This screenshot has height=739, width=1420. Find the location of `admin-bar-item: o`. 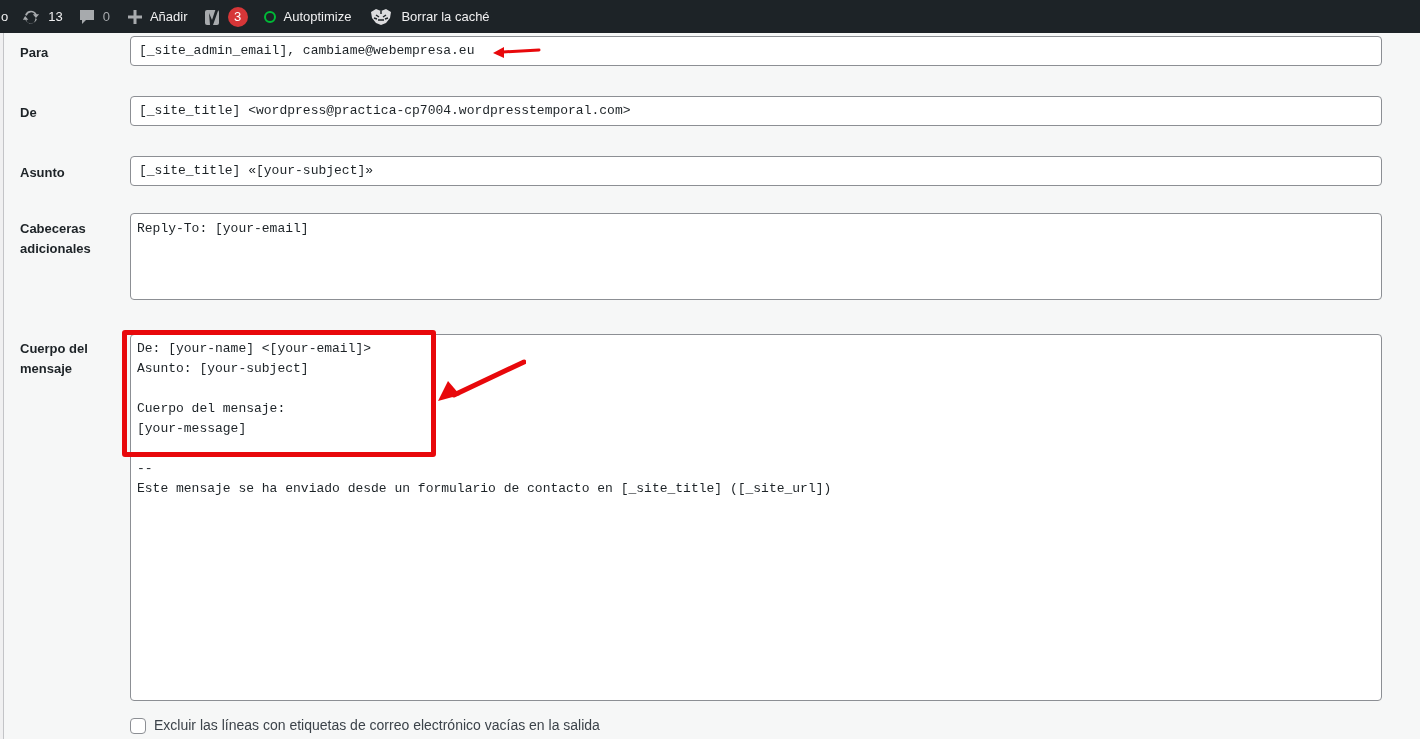

admin-bar-item: o is located at coordinates (5, 16).